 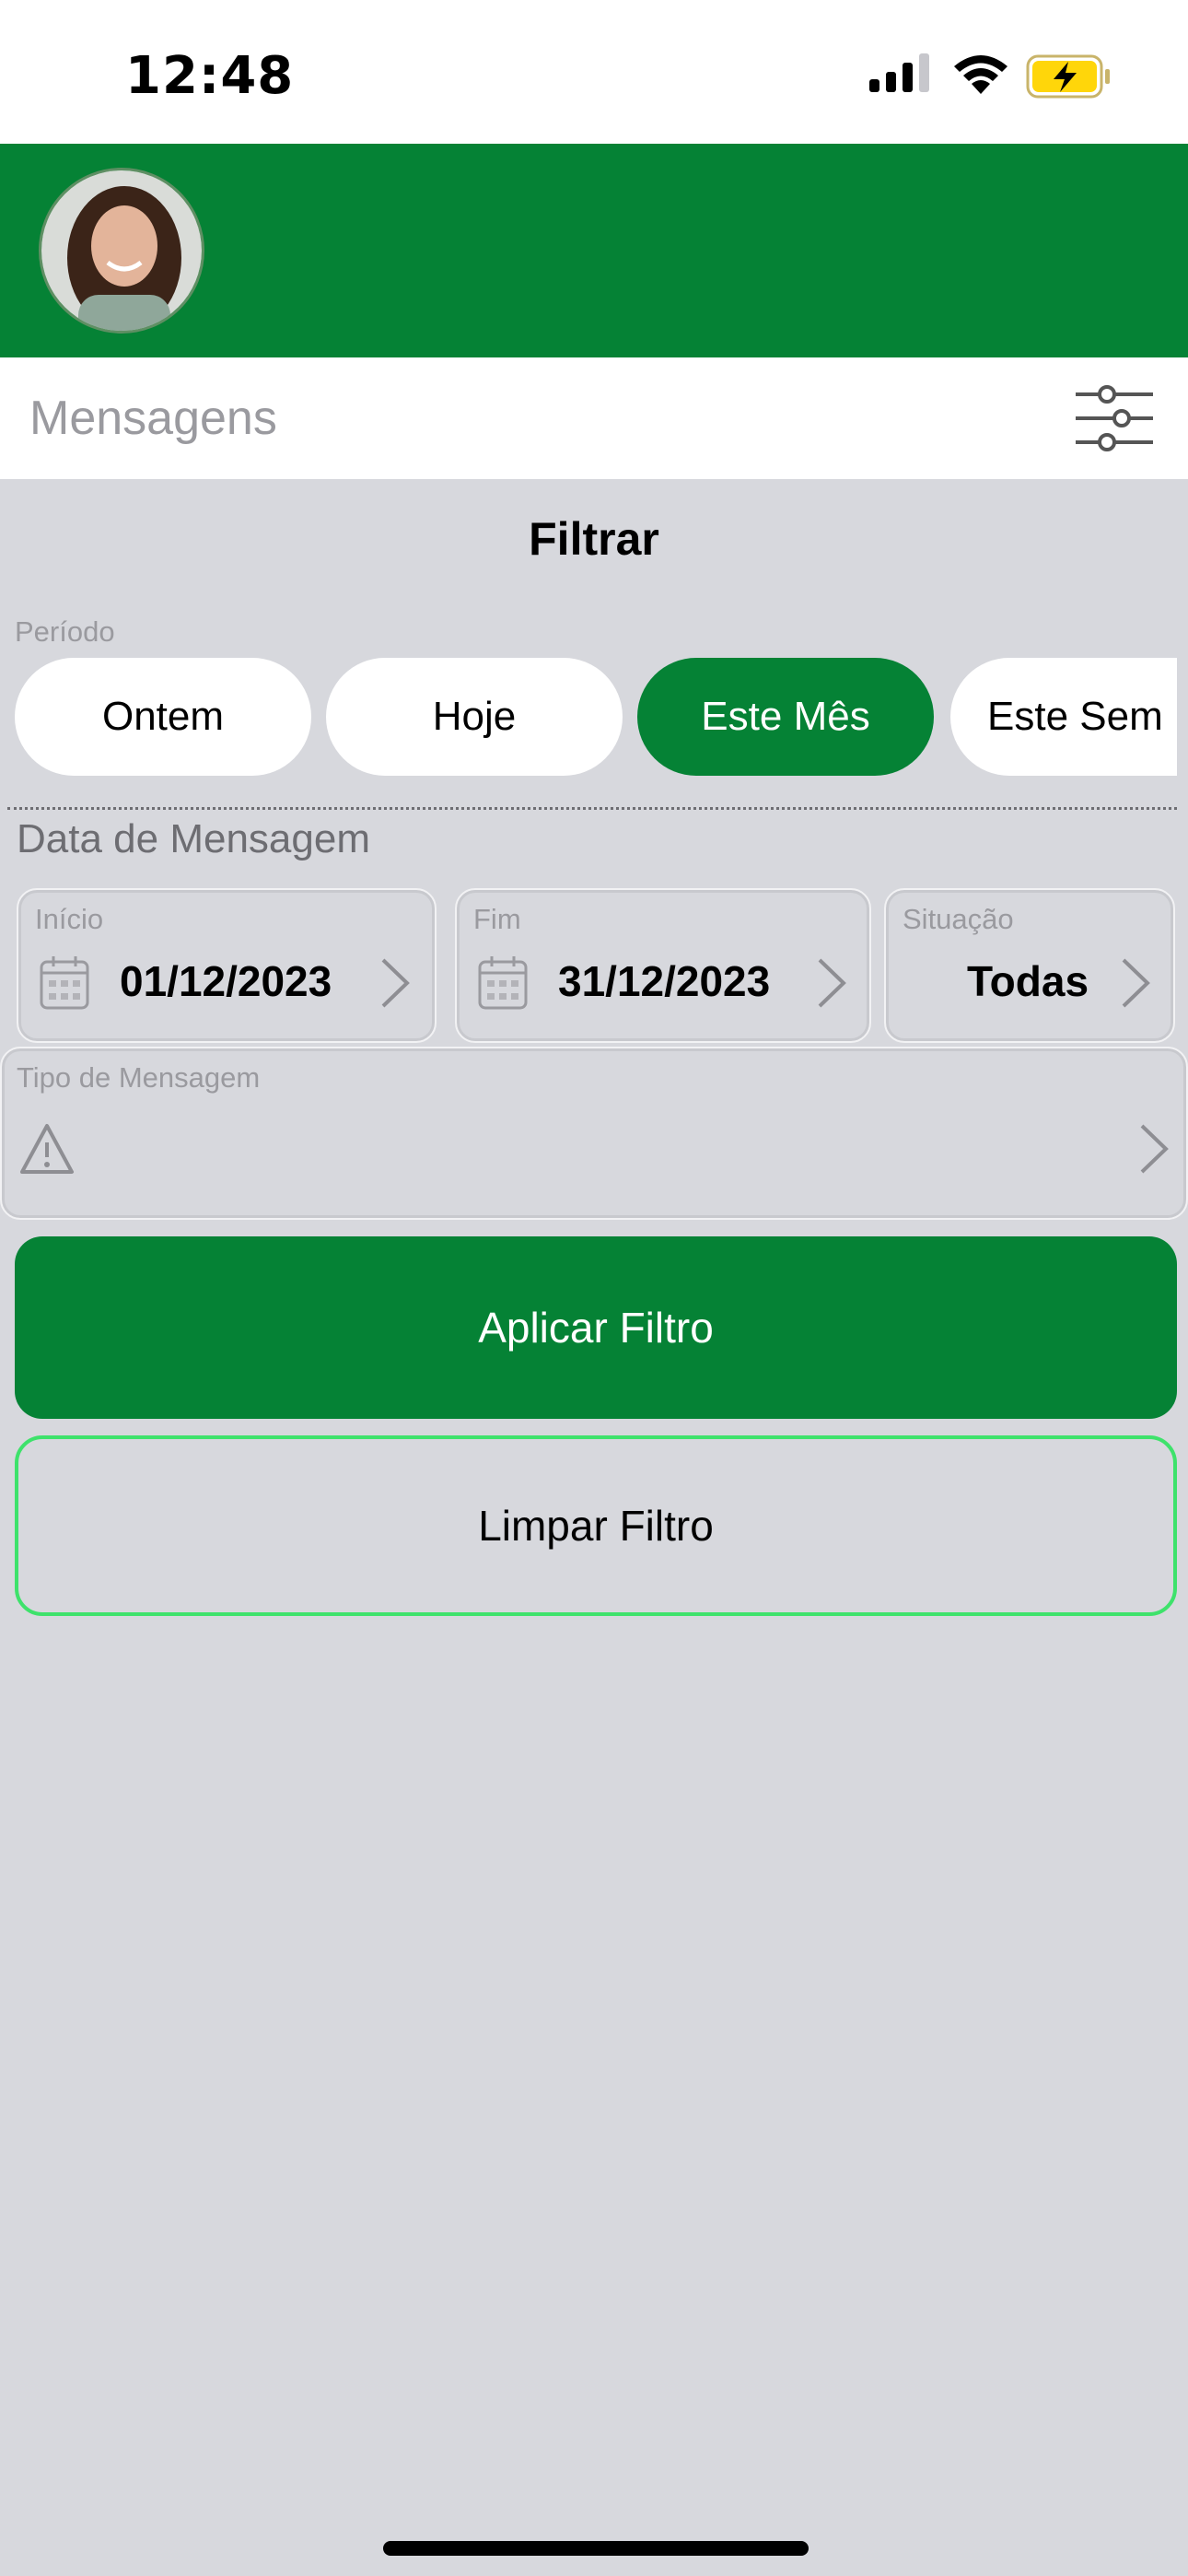 I want to click on situacao-field: Situação Todas, so click(x=1029, y=965).